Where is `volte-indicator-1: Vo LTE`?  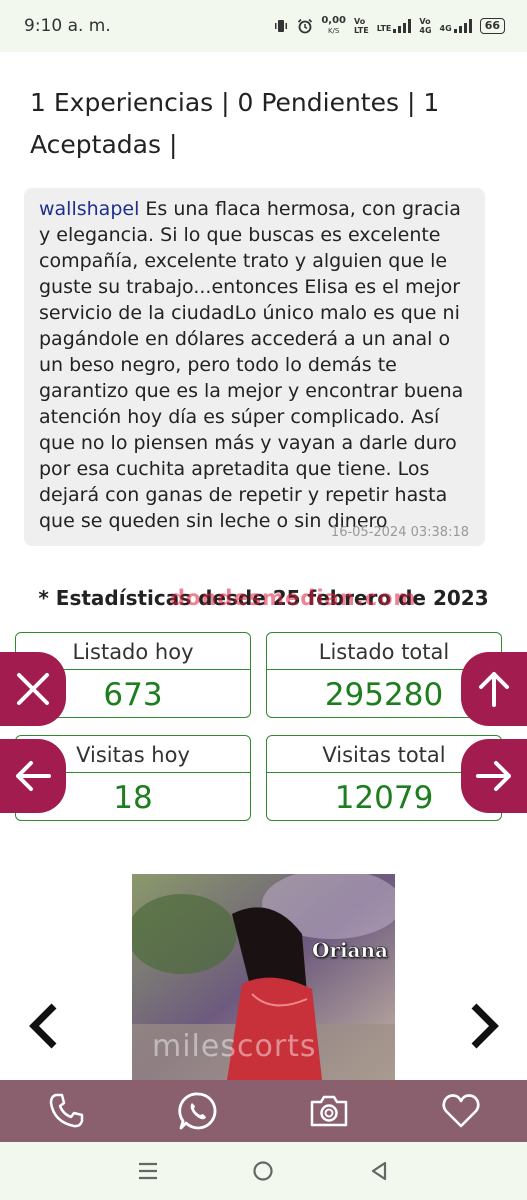
volte-indicator-1: Vo LTE is located at coordinates (361, 26).